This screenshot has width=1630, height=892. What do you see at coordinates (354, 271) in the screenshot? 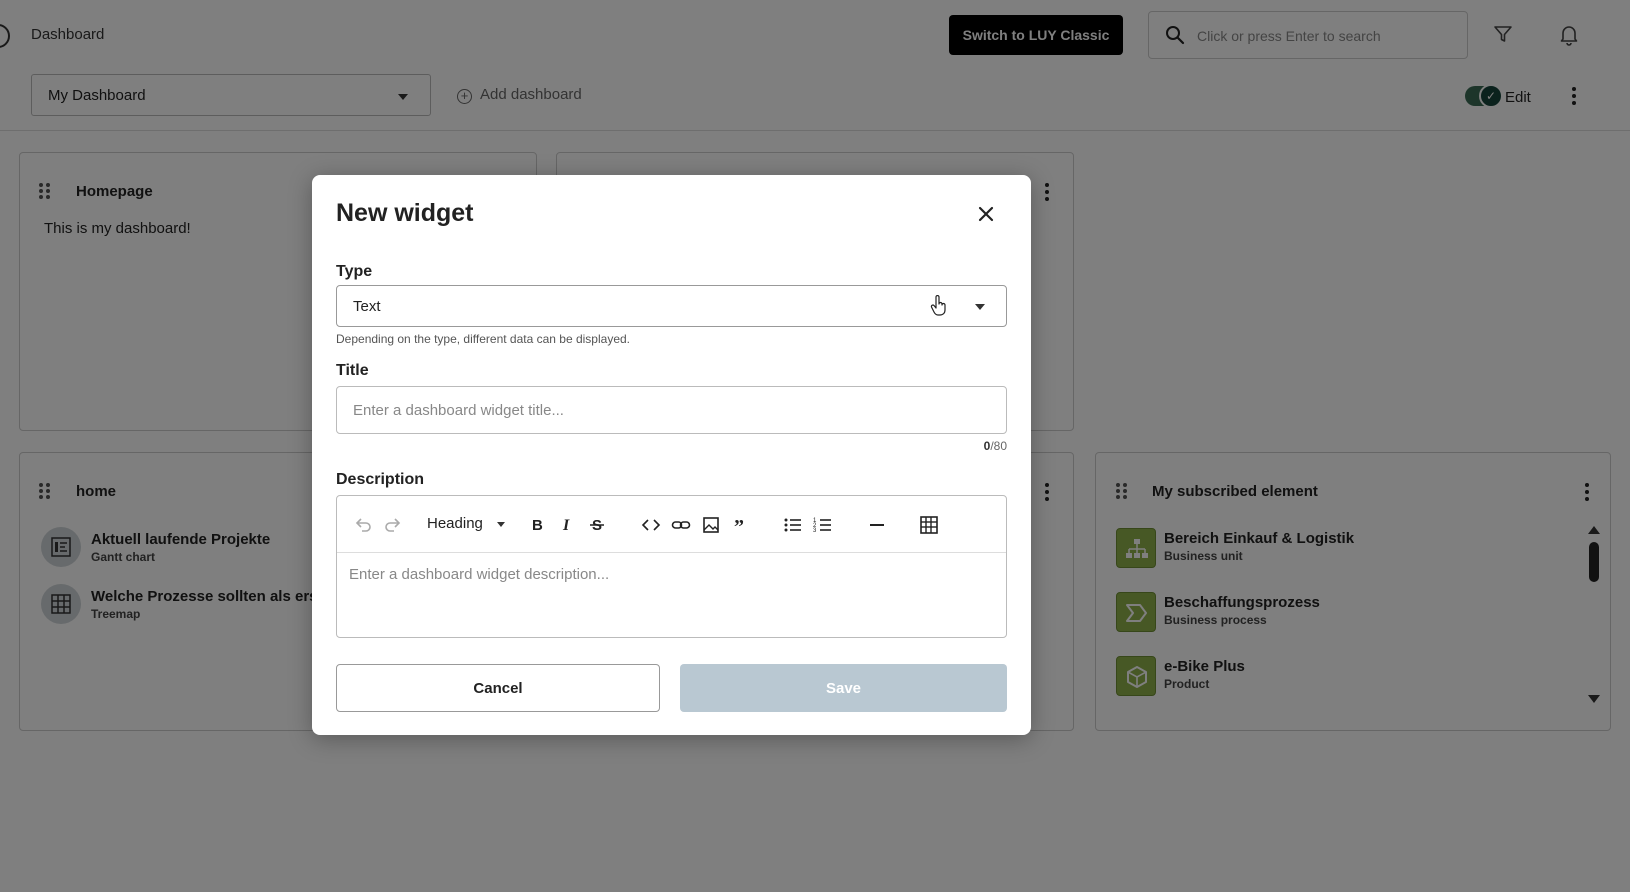
I see `type-label: Type` at bounding box center [354, 271].